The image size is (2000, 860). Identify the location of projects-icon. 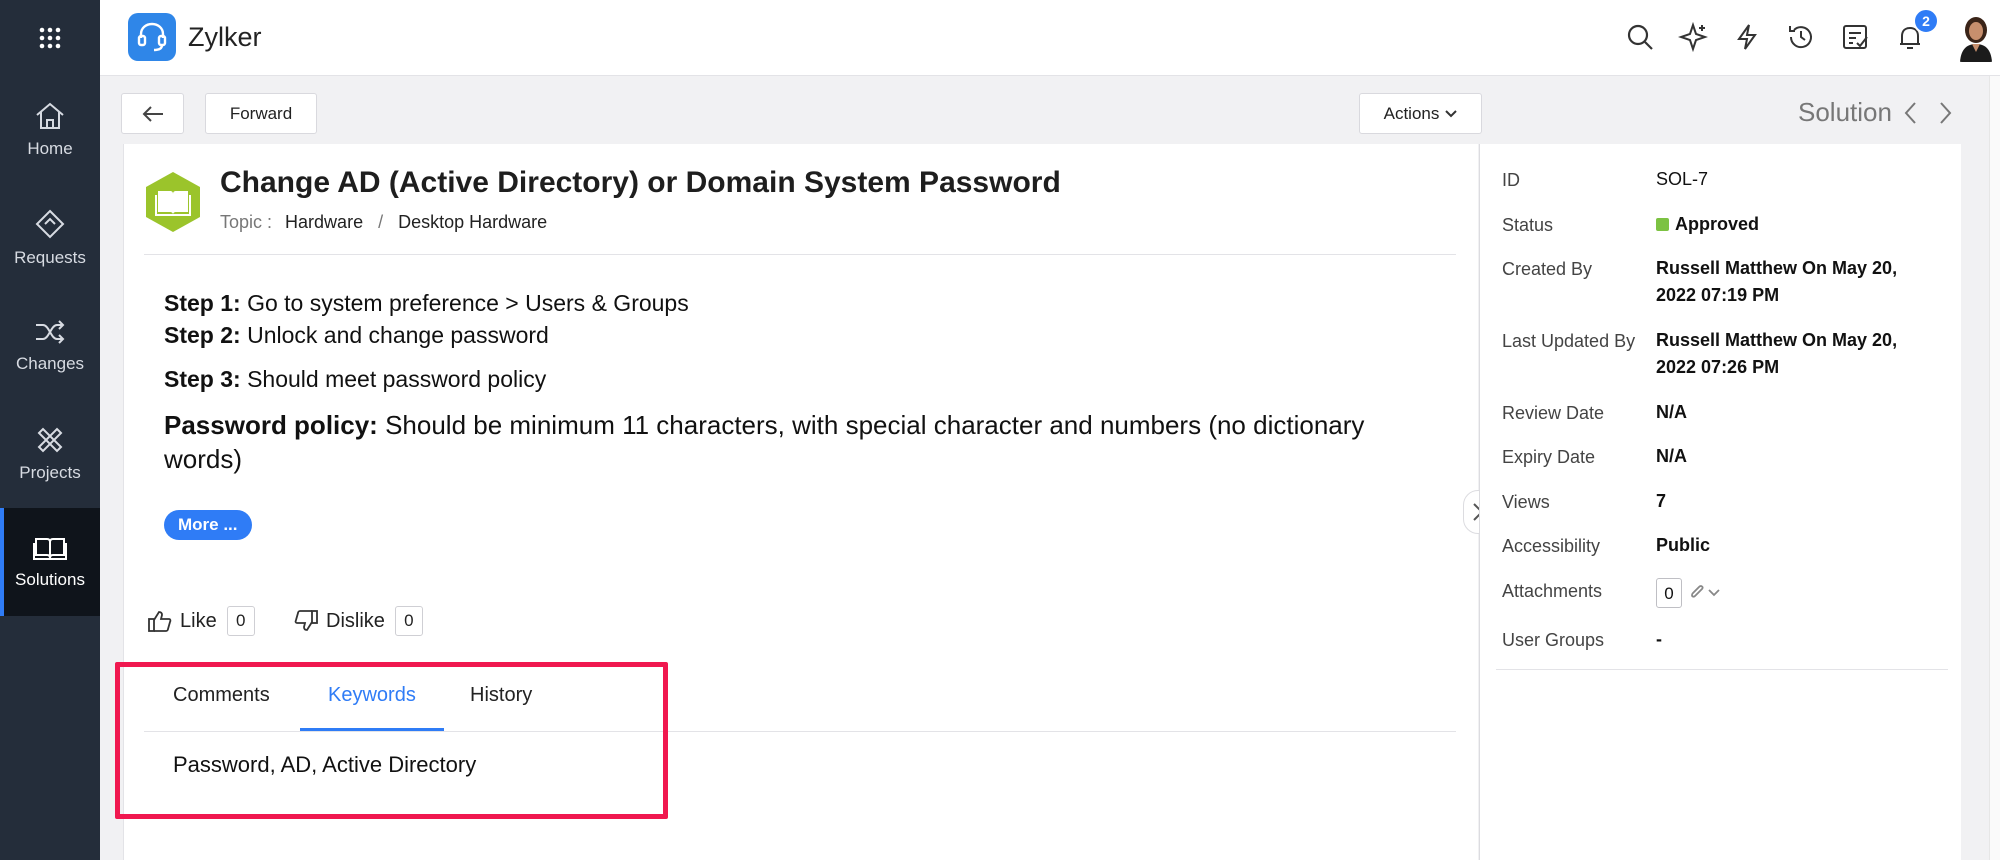
(50, 440).